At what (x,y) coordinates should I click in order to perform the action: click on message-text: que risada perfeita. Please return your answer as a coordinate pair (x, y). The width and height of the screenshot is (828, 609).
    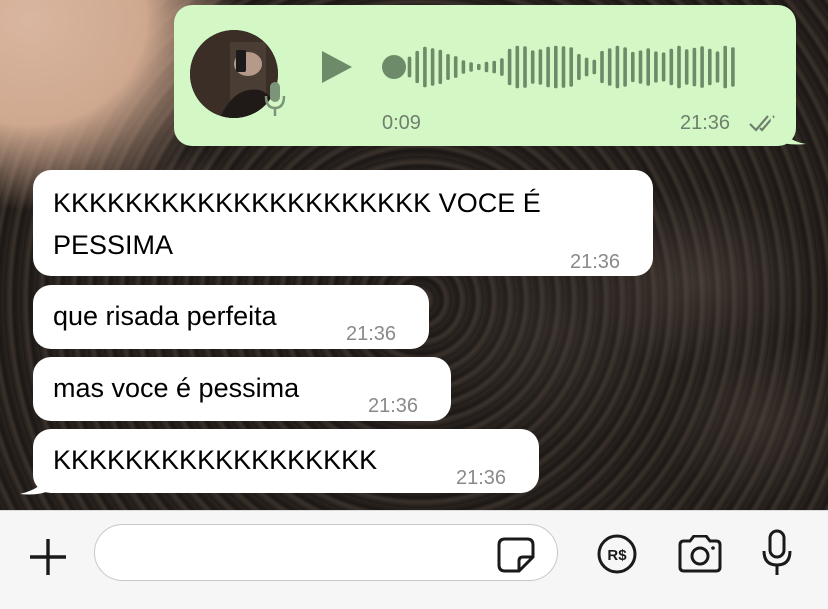
    Looking at the image, I should click on (165, 316).